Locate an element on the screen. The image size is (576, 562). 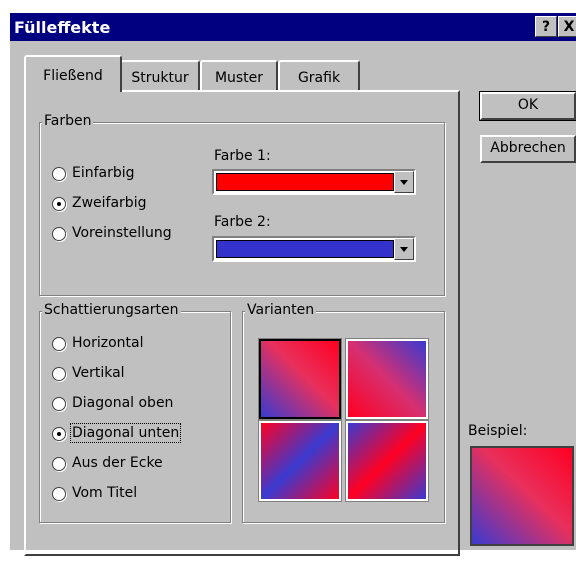
tab-muster: Muster is located at coordinates (239, 75).